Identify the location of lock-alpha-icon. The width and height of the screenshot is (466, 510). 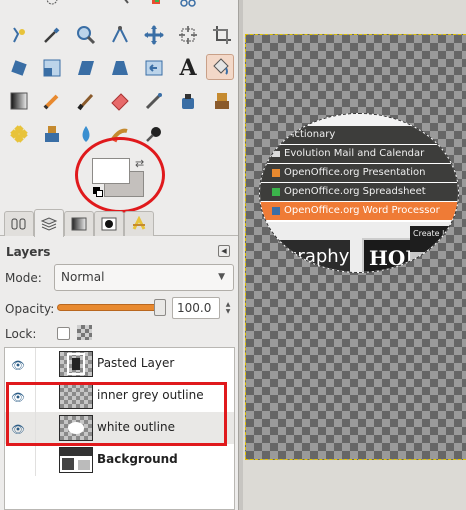
(84, 332).